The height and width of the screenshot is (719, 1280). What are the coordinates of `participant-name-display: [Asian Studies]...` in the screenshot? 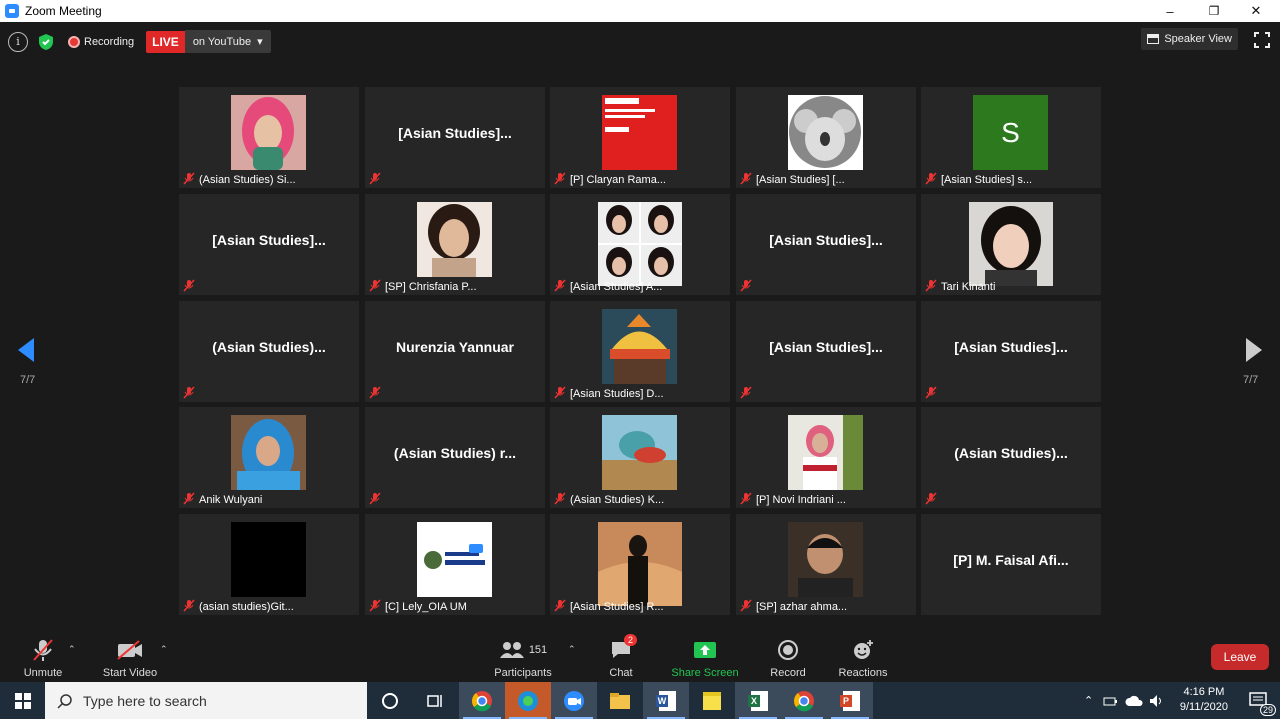 It's located at (269, 240).